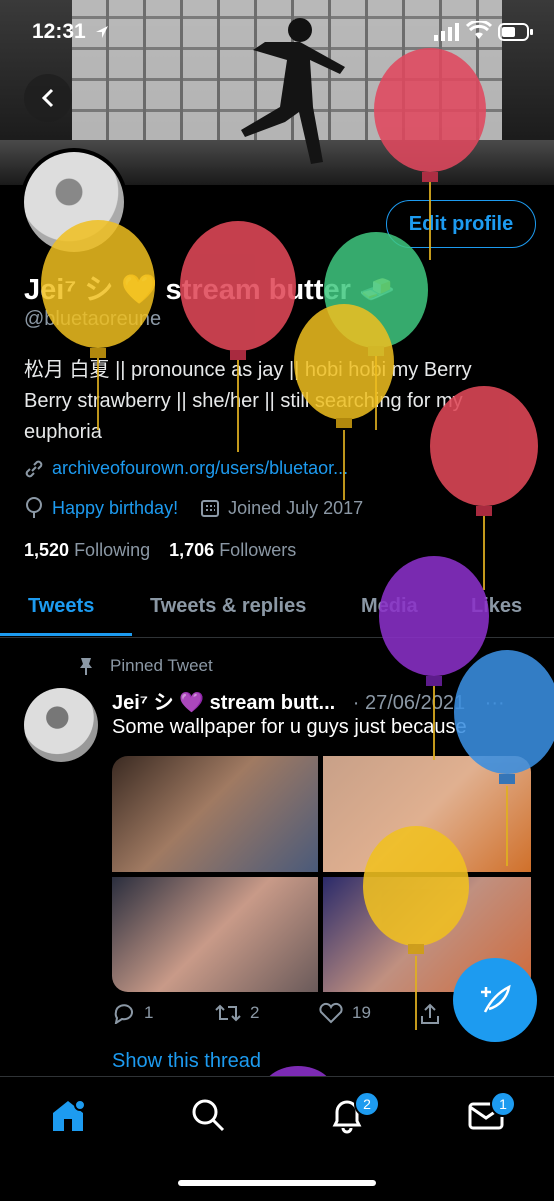  What do you see at coordinates (446, 32) in the screenshot?
I see `signal-icon` at bounding box center [446, 32].